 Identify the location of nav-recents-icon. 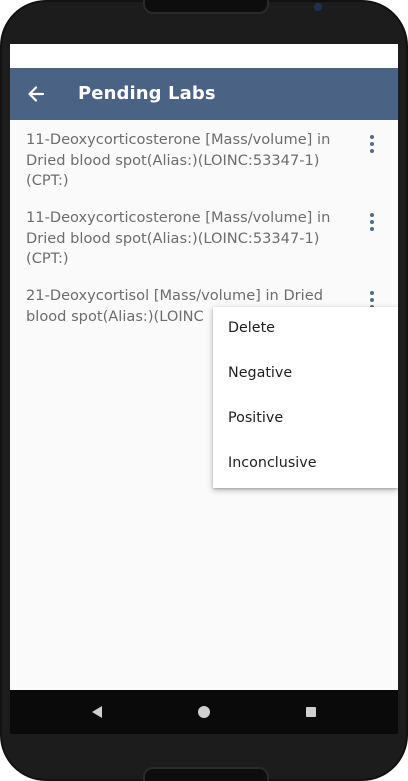
(311, 712).